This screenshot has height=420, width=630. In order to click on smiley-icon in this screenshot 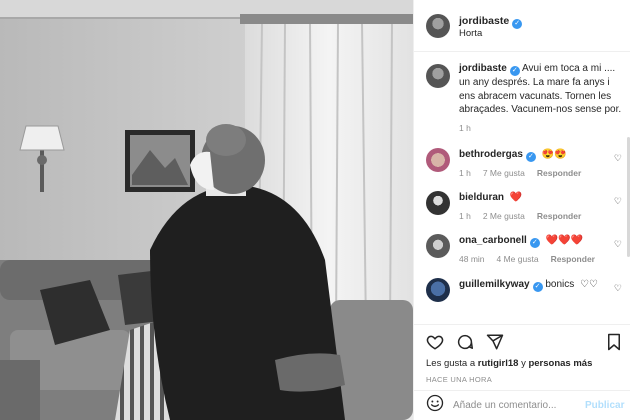, I will do `click(435, 405)`.